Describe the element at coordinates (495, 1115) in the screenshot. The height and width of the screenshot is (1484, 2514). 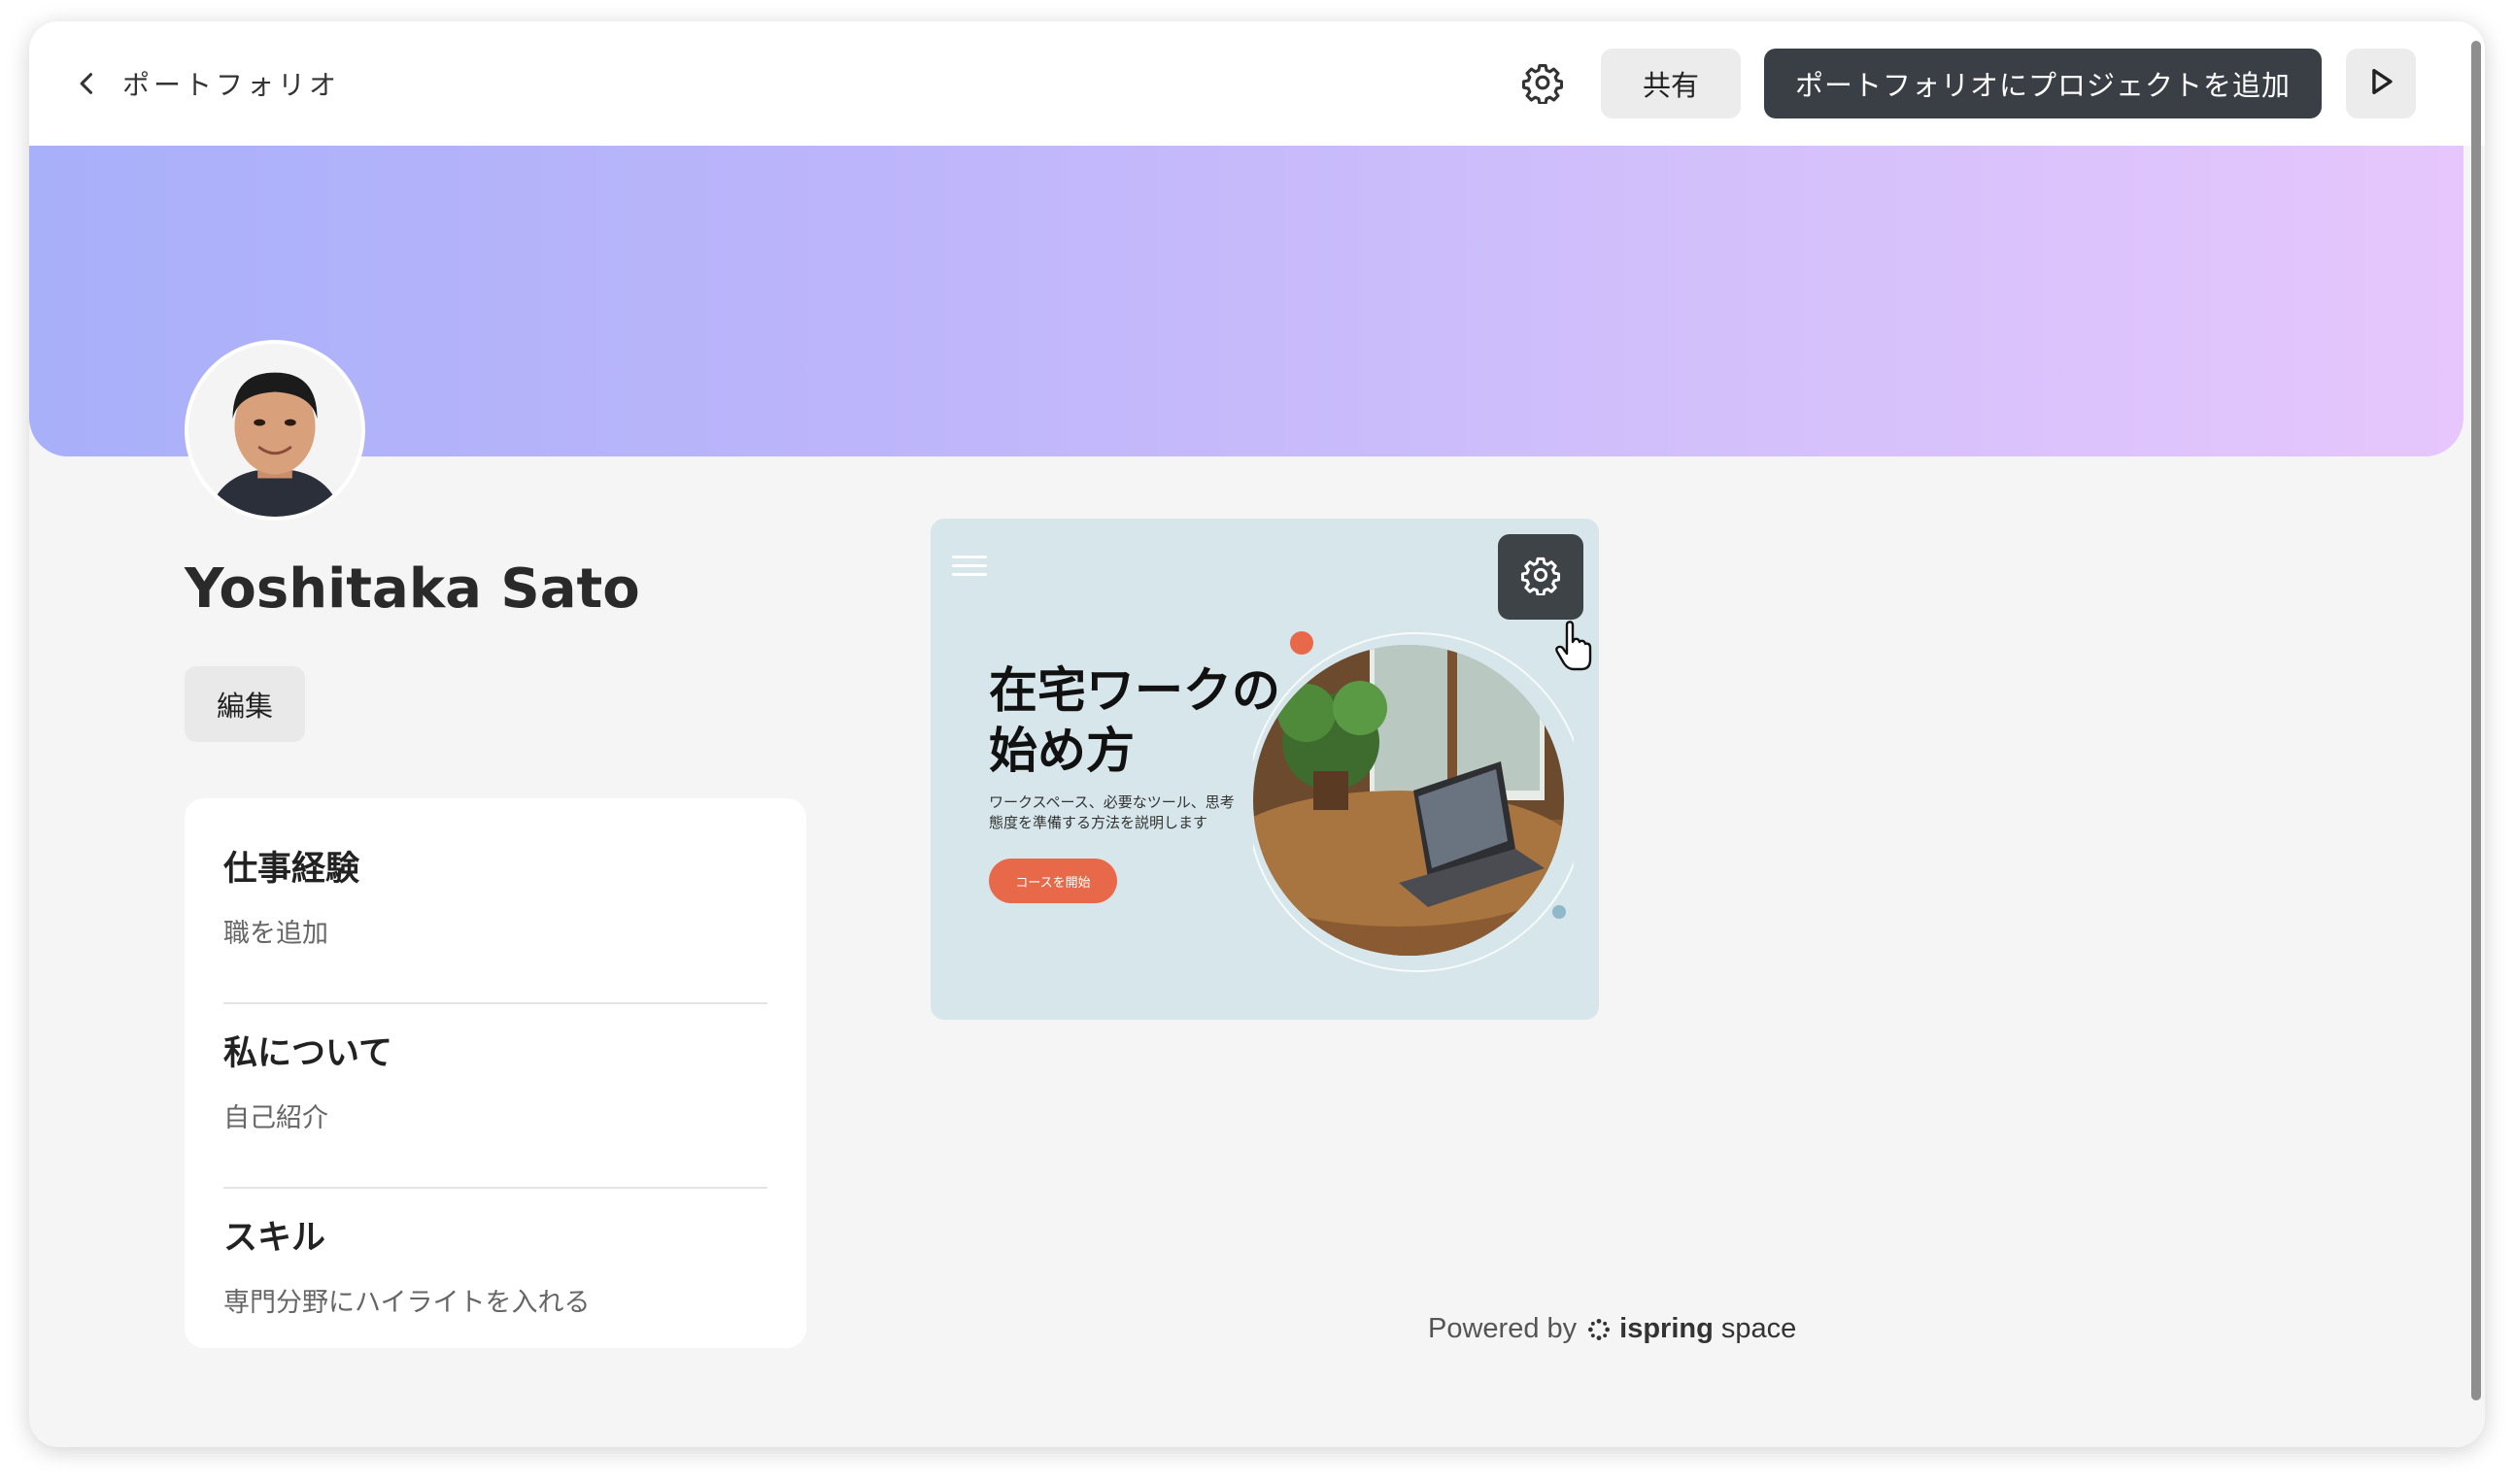
I see `self-intro-link: 自己紹介` at that location.